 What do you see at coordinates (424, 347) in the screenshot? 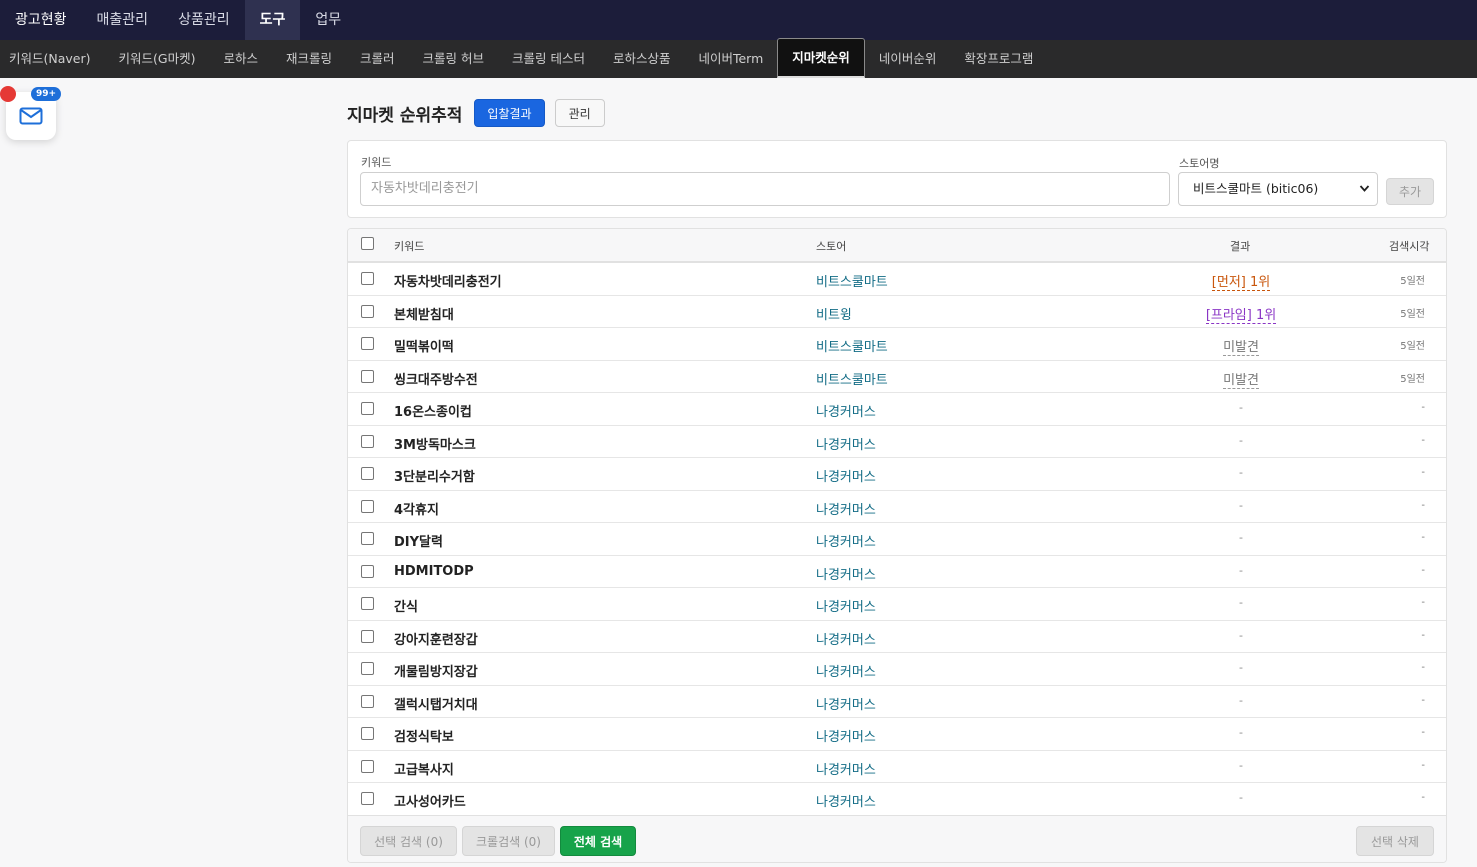
I see `row-keyword: 밀떡볶이떡` at bounding box center [424, 347].